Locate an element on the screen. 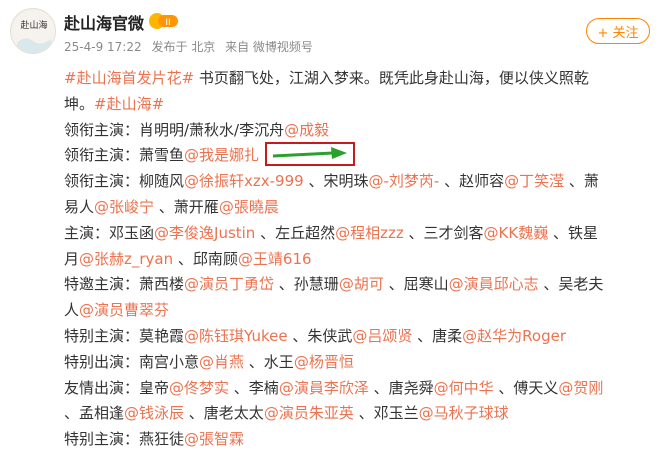  mention-link: @演员丁勇岱 is located at coordinates (229, 284).